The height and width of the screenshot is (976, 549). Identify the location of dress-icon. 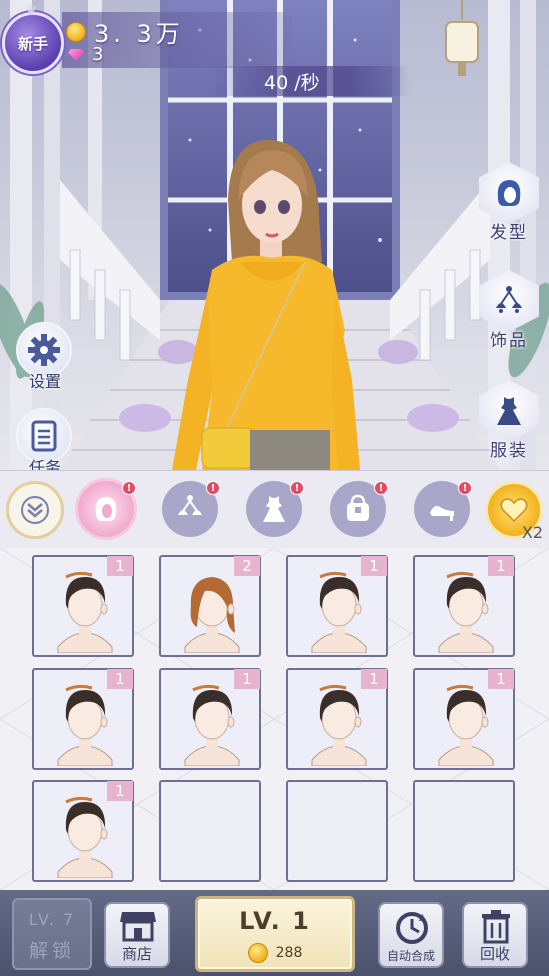
(509, 411).